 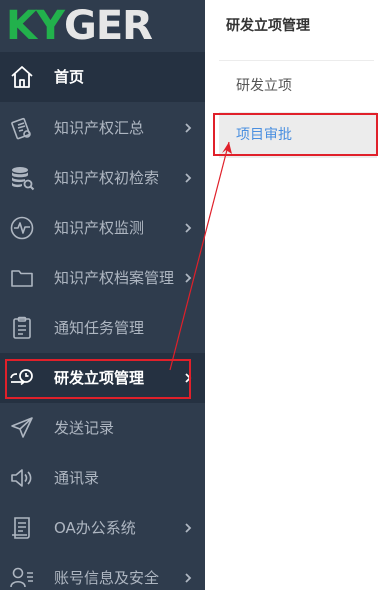 I want to click on logo-letter-e: E, so click(x=109, y=26).